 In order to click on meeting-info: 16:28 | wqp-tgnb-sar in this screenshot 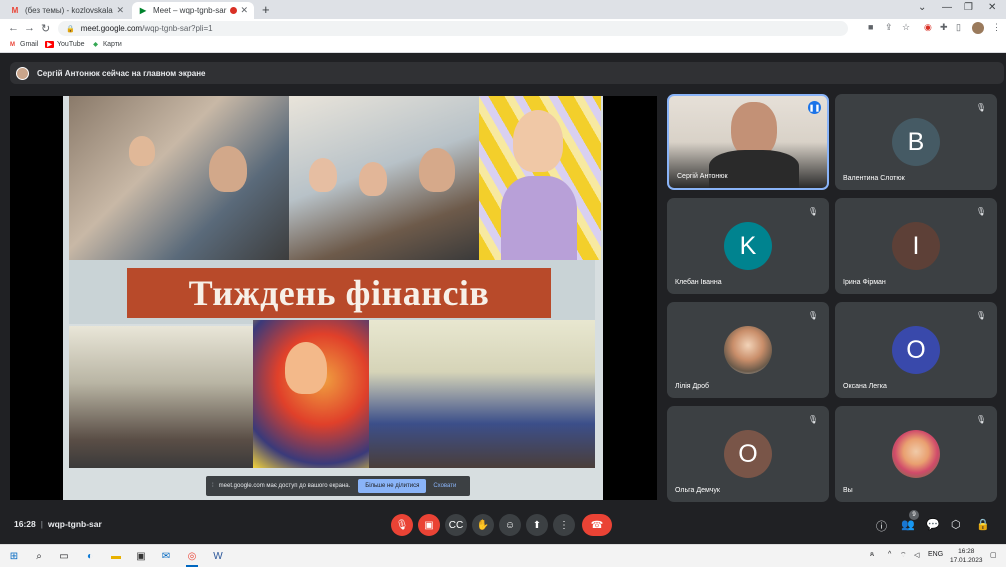, I will do `click(58, 524)`.